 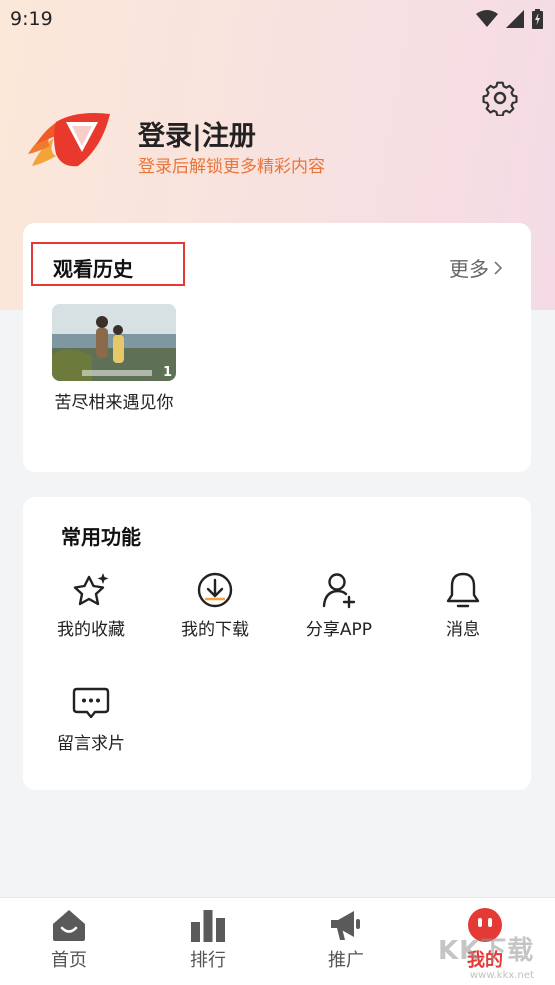 I want to click on thumbnail-image, so click(x=114, y=342).